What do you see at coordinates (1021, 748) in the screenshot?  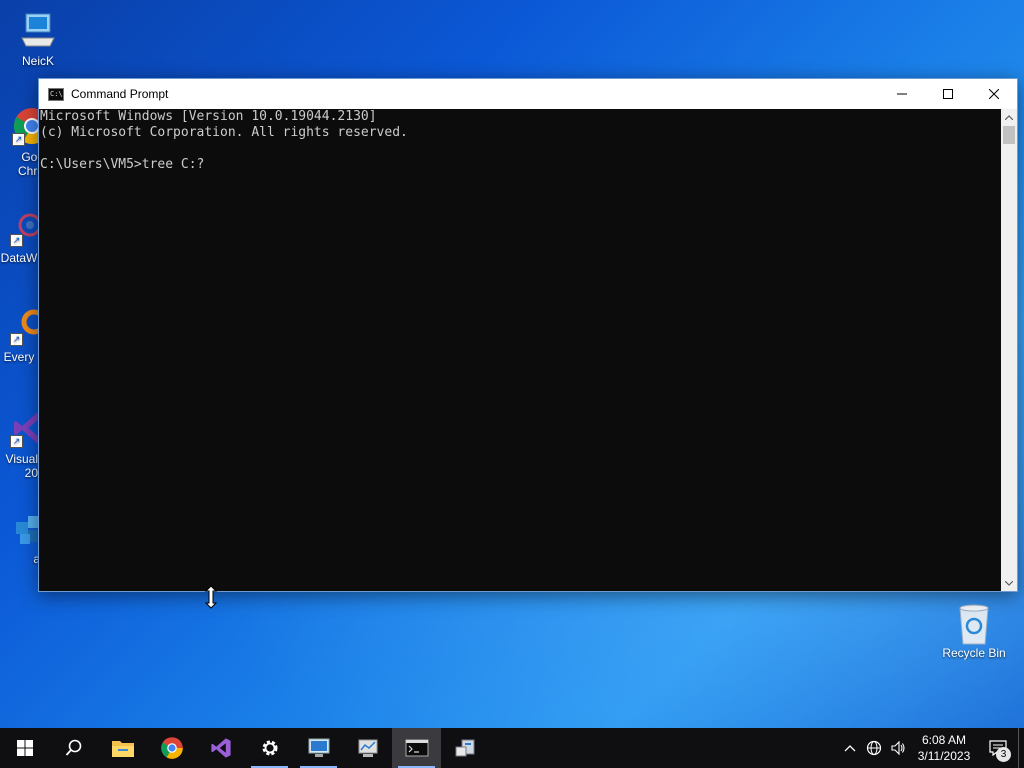 I see `show-desktop-button` at bounding box center [1021, 748].